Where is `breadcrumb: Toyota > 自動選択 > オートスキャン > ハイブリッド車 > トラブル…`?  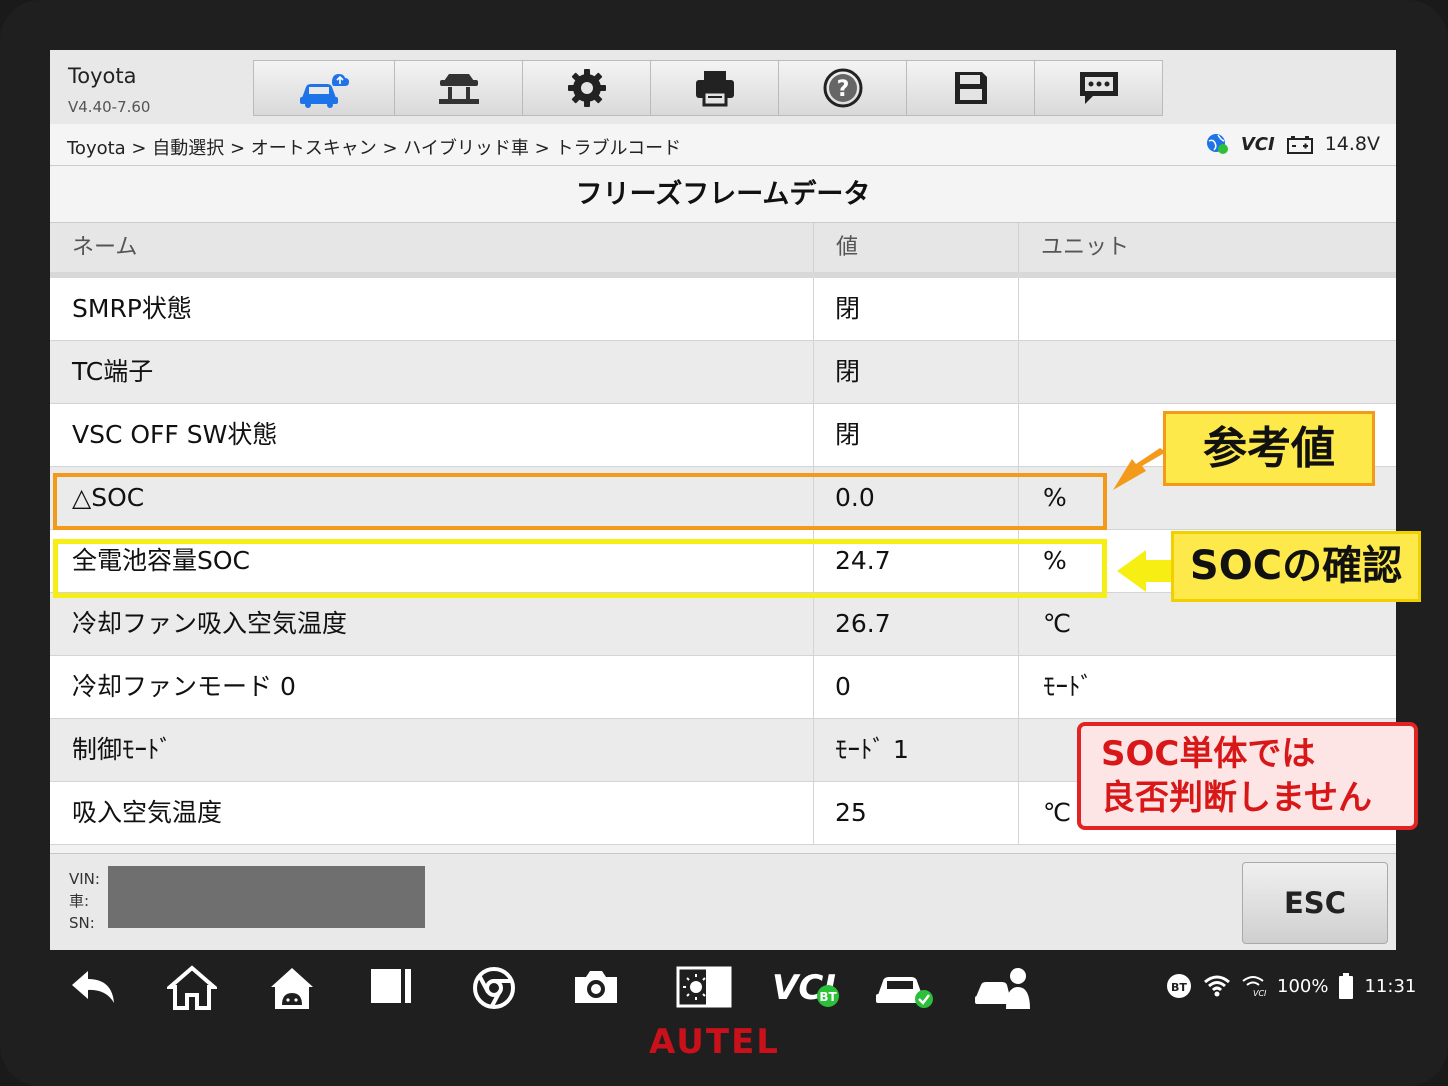 breadcrumb: Toyota > 自動選択 > オートスキャン > ハイブリッド車 > トラブル… is located at coordinates (374, 148).